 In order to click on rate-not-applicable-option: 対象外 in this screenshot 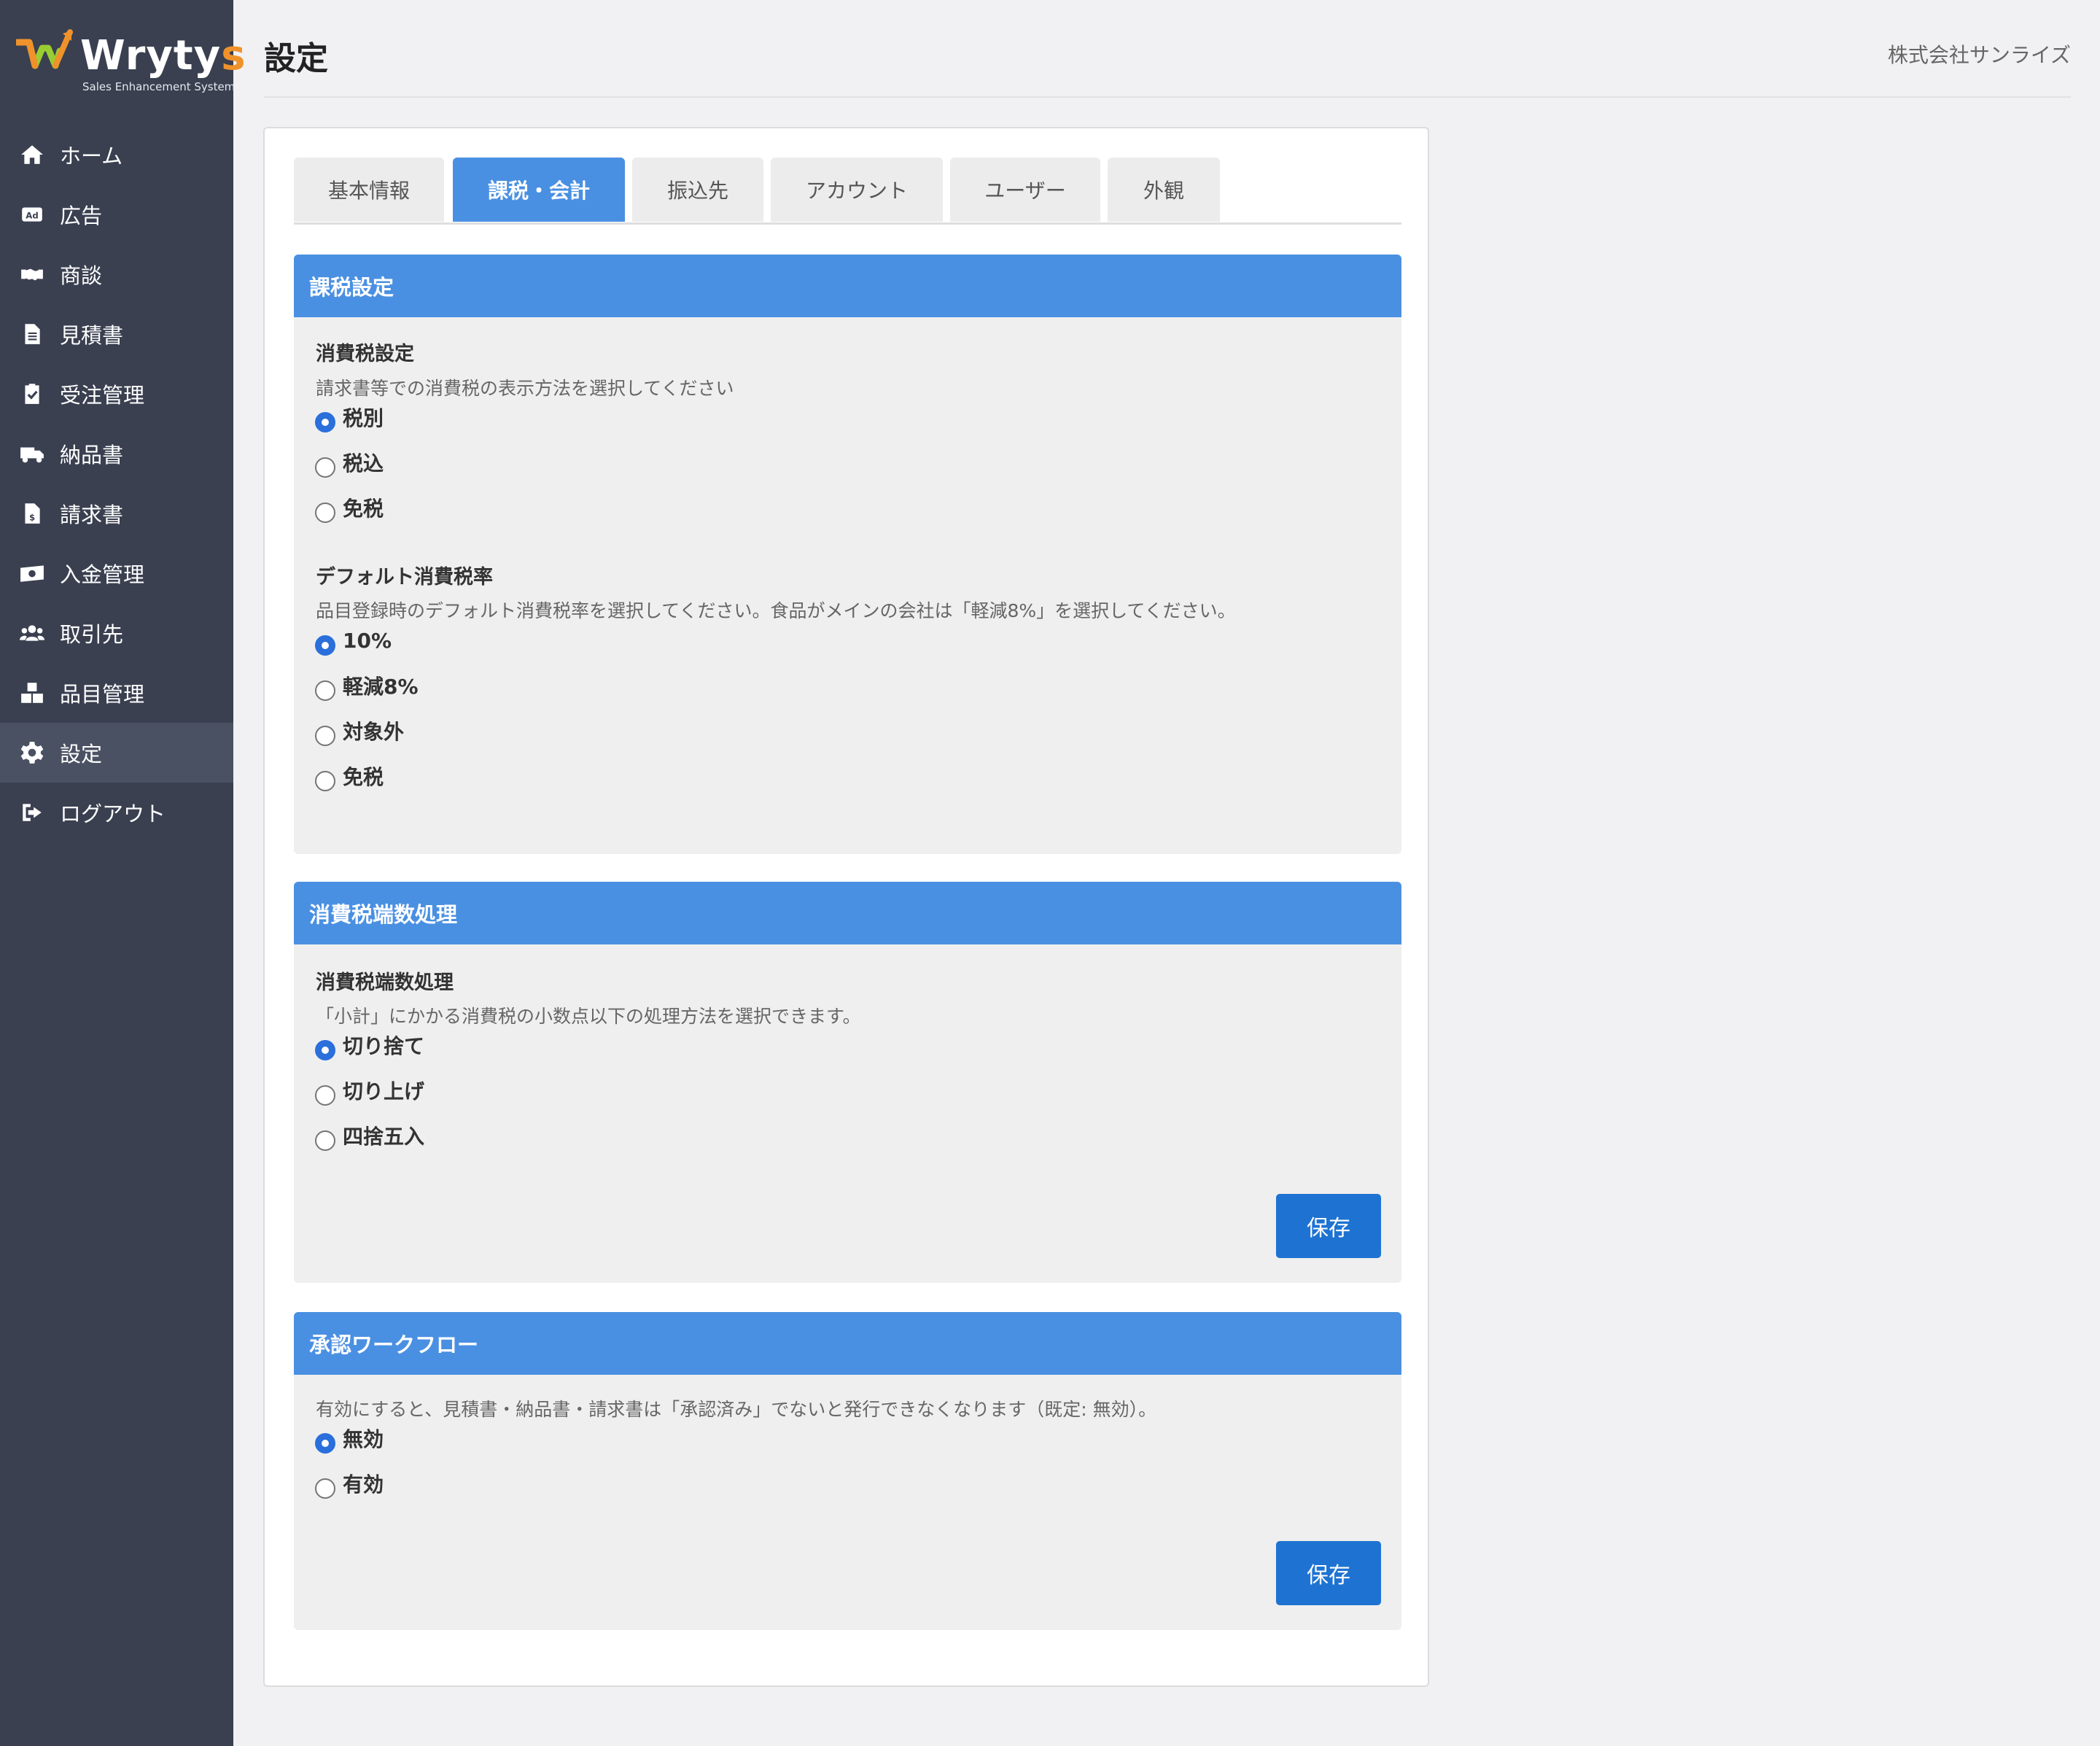, I will do `click(359, 730)`.